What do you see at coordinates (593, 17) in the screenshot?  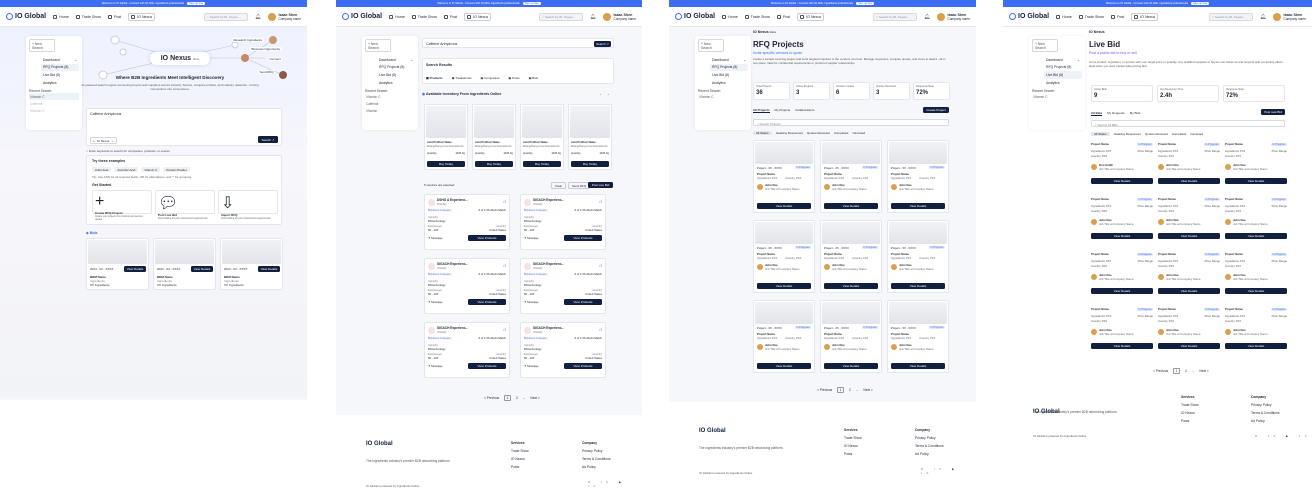 I see `bell-icon: 🔔︎` at bounding box center [593, 17].